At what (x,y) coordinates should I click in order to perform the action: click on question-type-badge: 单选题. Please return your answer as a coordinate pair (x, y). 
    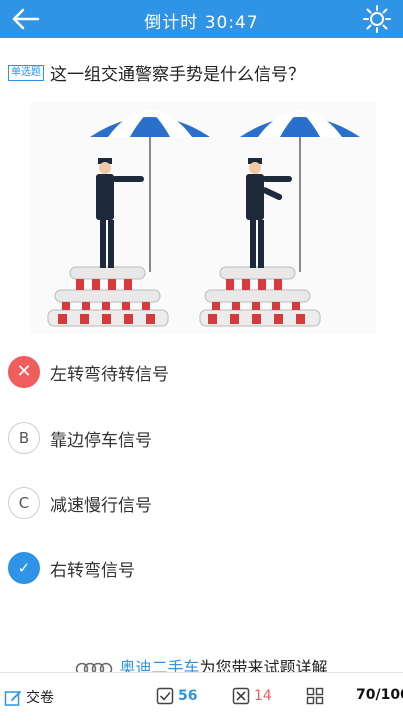
    Looking at the image, I should click on (26, 72).